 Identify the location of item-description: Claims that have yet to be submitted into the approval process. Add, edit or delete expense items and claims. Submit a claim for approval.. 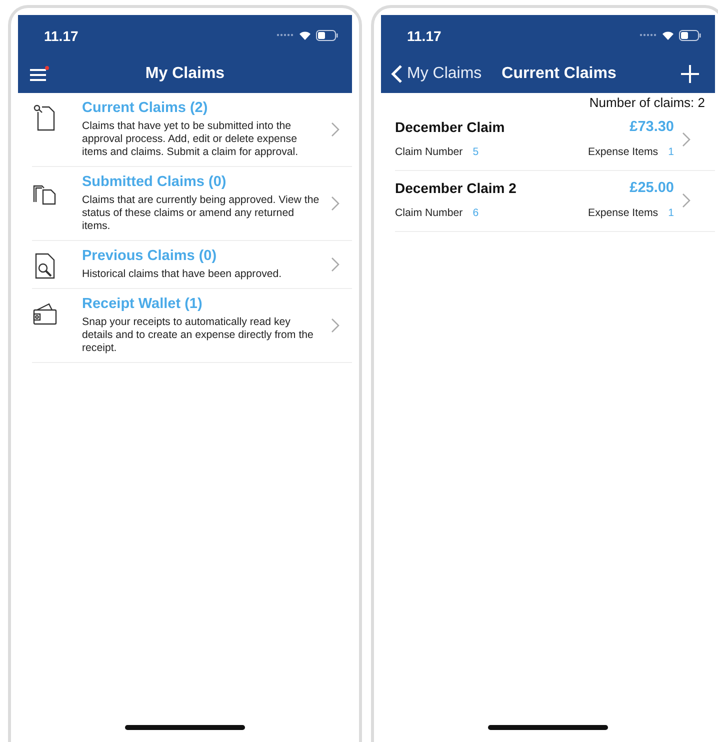
(191, 139).